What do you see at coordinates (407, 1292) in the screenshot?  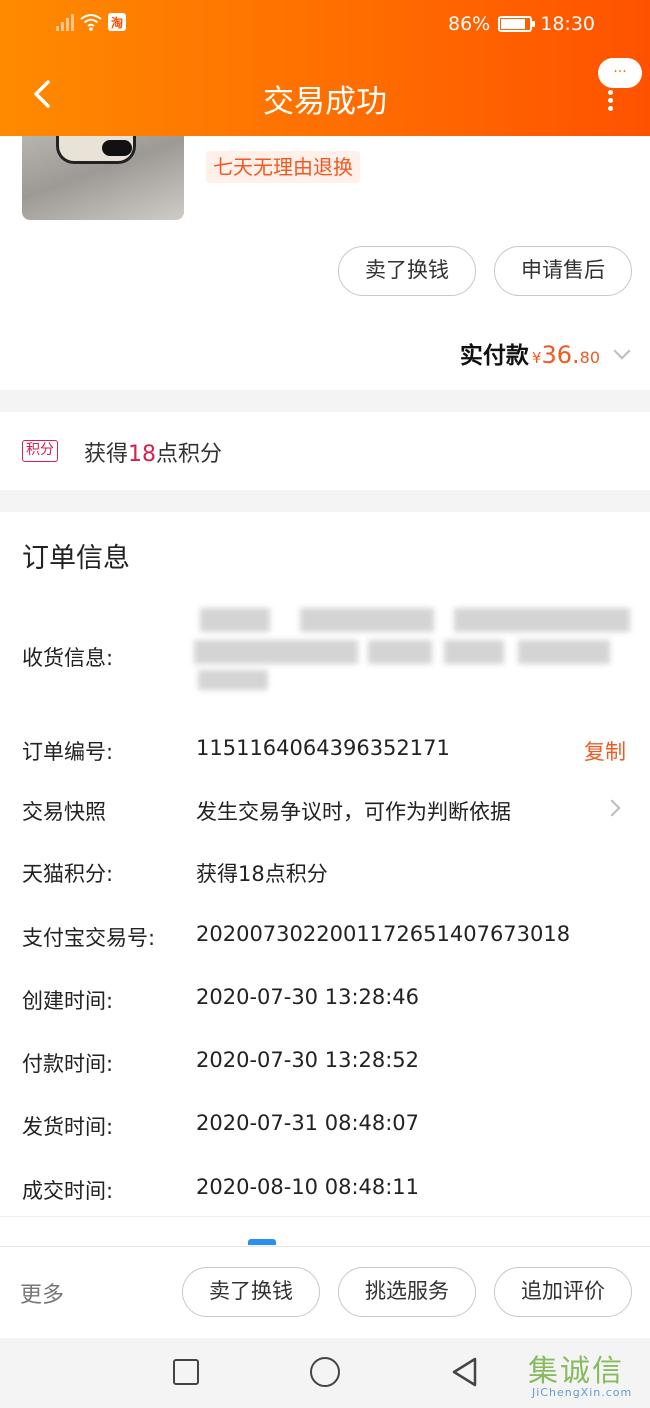 I see `choose-service-button: 挑选服务` at bounding box center [407, 1292].